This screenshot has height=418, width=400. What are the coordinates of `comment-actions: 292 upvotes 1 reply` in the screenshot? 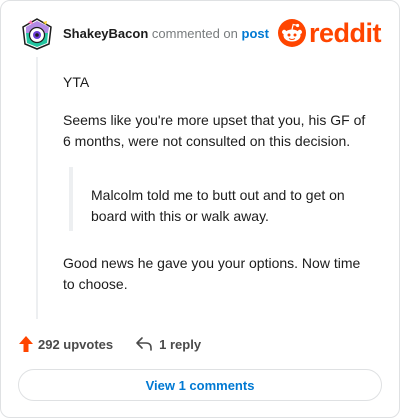 It's located at (109, 344).